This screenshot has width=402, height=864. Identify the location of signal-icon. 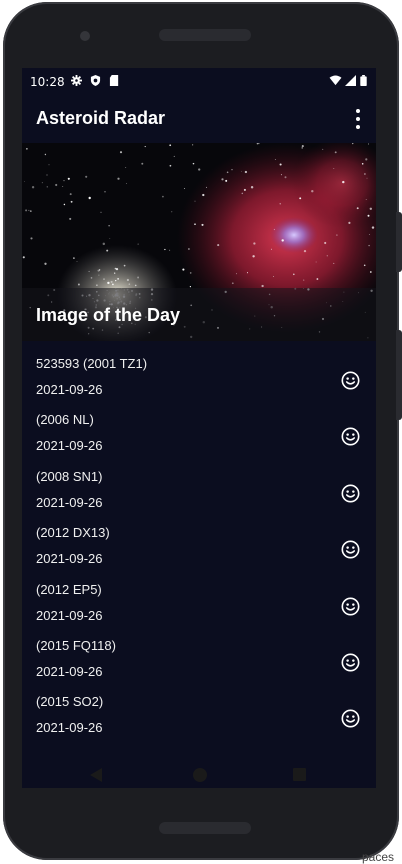
(350, 80).